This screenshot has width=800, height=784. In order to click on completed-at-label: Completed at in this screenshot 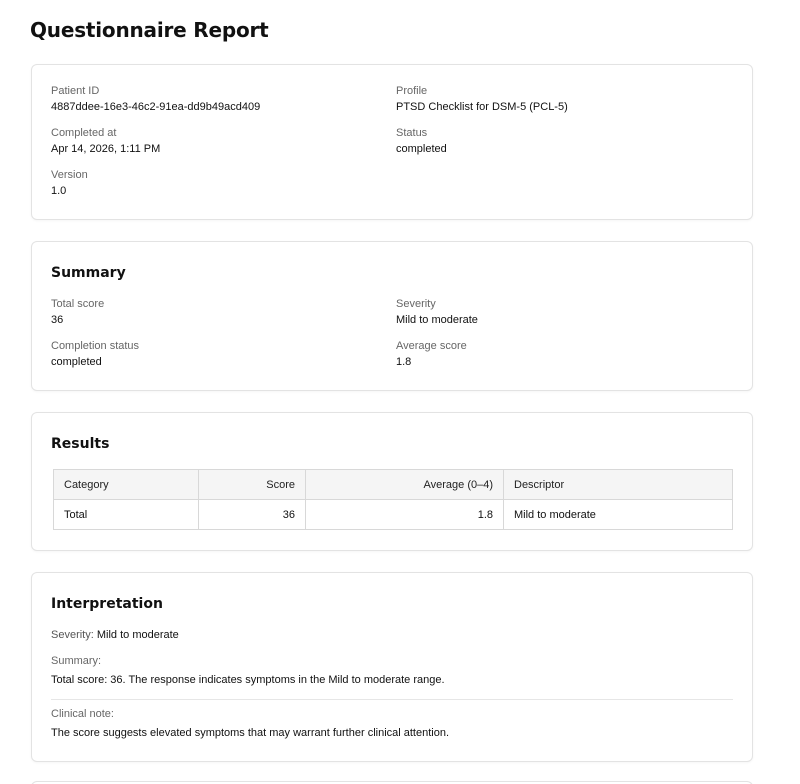, I will do `click(84, 133)`.